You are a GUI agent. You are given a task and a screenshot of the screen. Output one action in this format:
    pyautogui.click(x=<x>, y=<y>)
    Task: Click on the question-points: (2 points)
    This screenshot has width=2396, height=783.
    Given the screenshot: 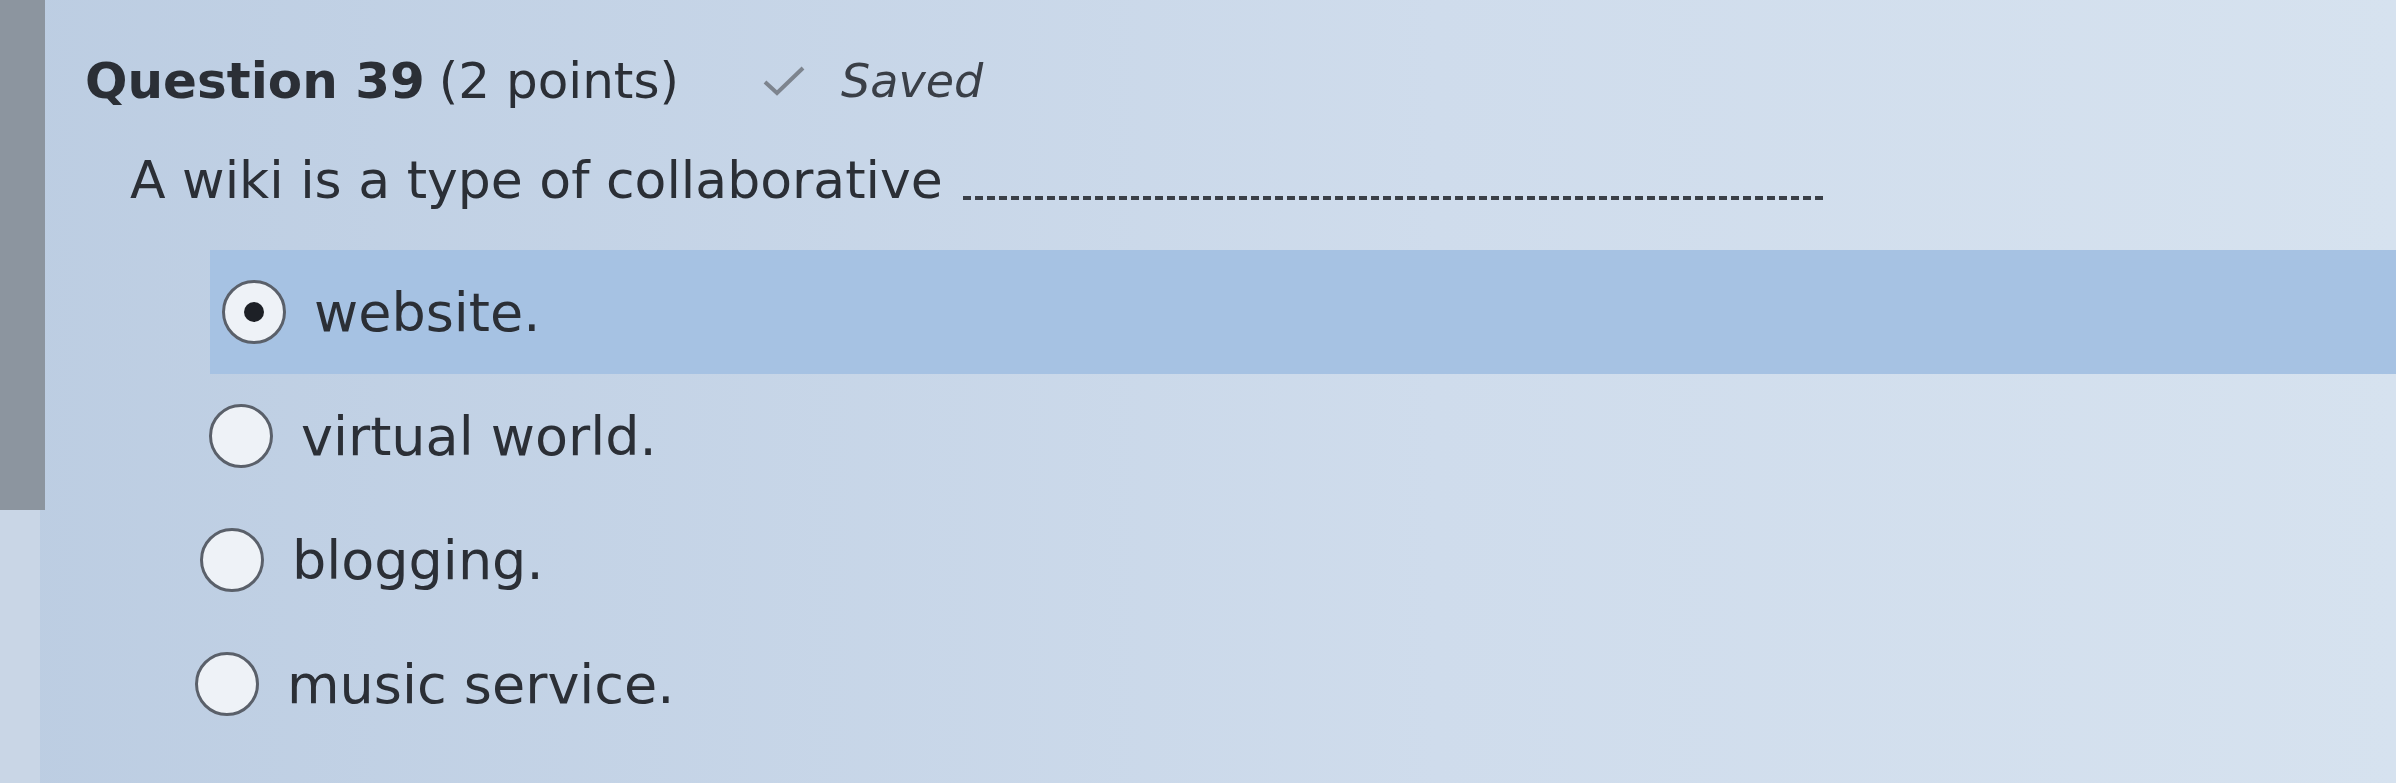 What is the action you would take?
    pyautogui.click(x=559, y=81)
    